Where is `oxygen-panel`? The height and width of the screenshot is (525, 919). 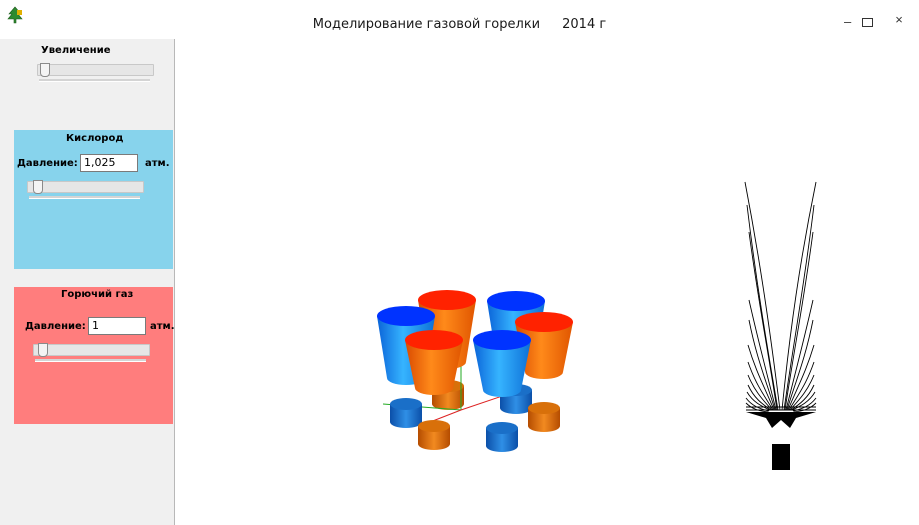
oxygen-panel is located at coordinates (93, 199).